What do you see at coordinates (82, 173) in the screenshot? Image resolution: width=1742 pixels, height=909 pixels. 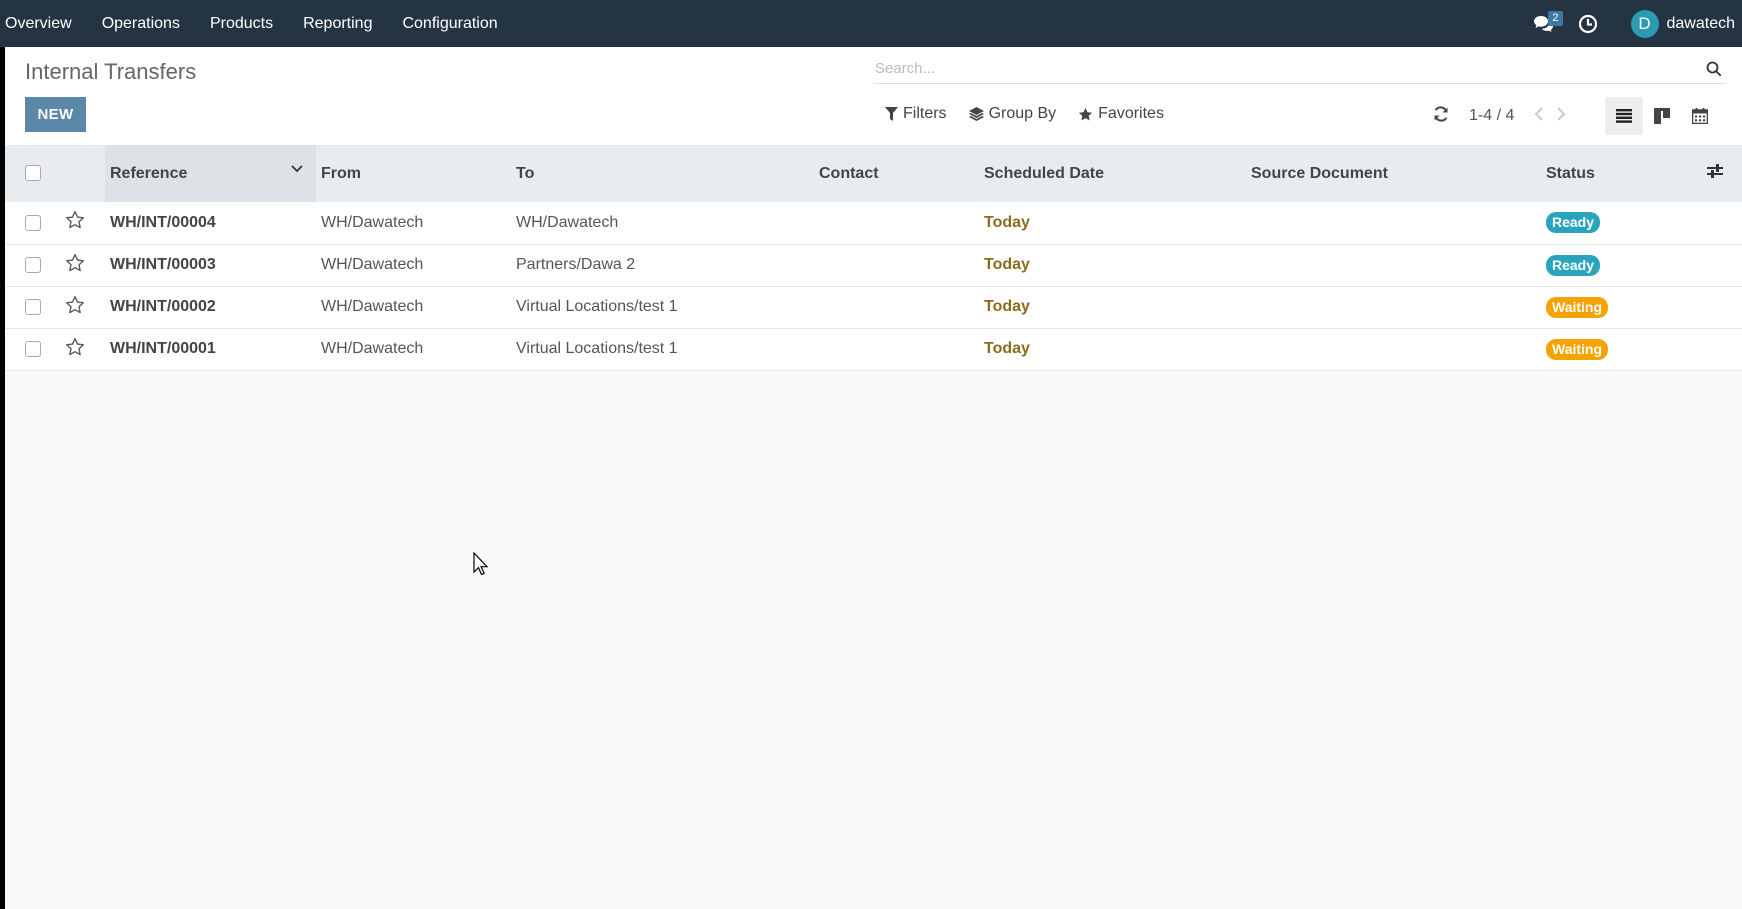 I see `favorite-column-header` at bounding box center [82, 173].